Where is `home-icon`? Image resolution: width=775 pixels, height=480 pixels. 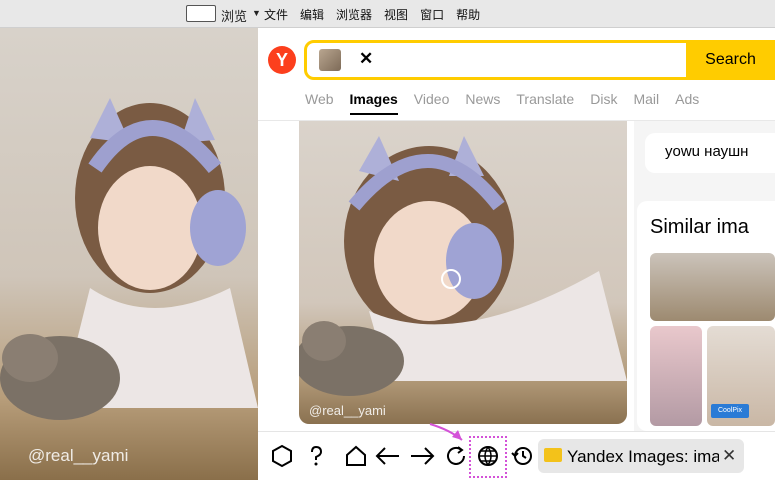 home-icon is located at coordinates (356, 456).